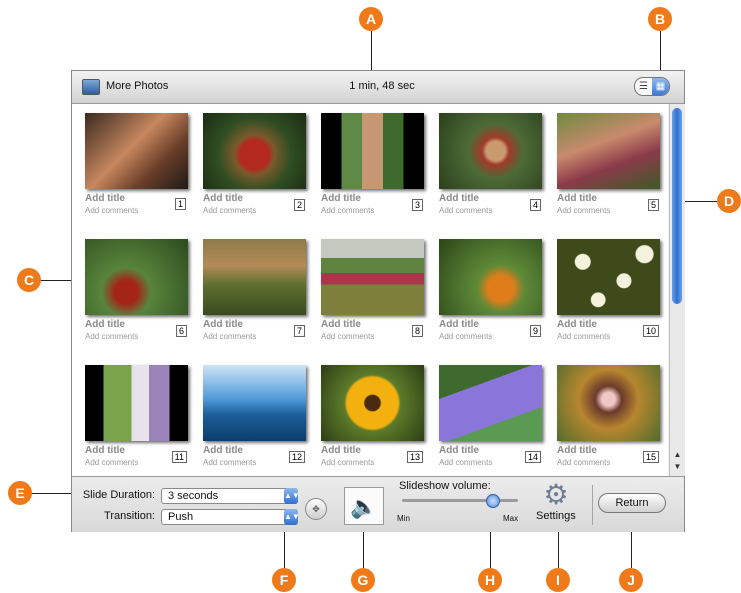  I want to click on photo-item: 2 Add title Add comments, so click(255, 164).